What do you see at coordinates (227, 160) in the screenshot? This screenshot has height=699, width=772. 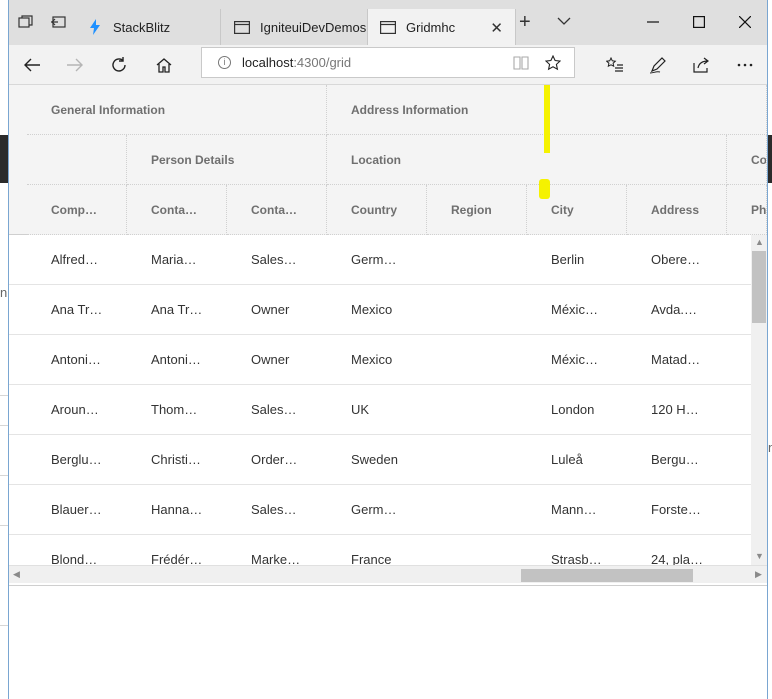 I see `group-header-person-details: Person Details` at bounding box center [227, 160].